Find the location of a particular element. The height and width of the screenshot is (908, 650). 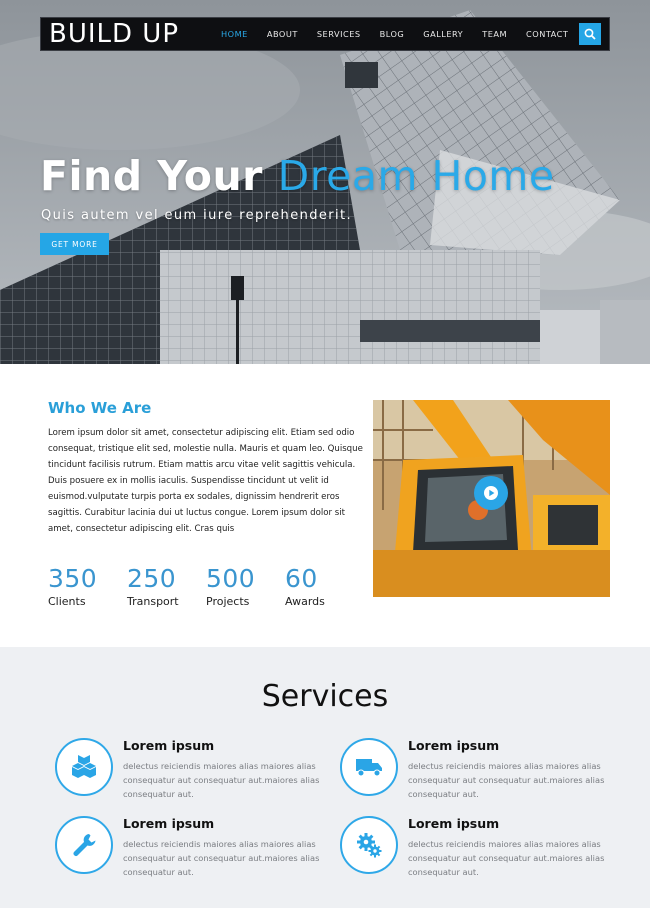

stat-projects: 500 Projects is located at coordinates (245, 586).